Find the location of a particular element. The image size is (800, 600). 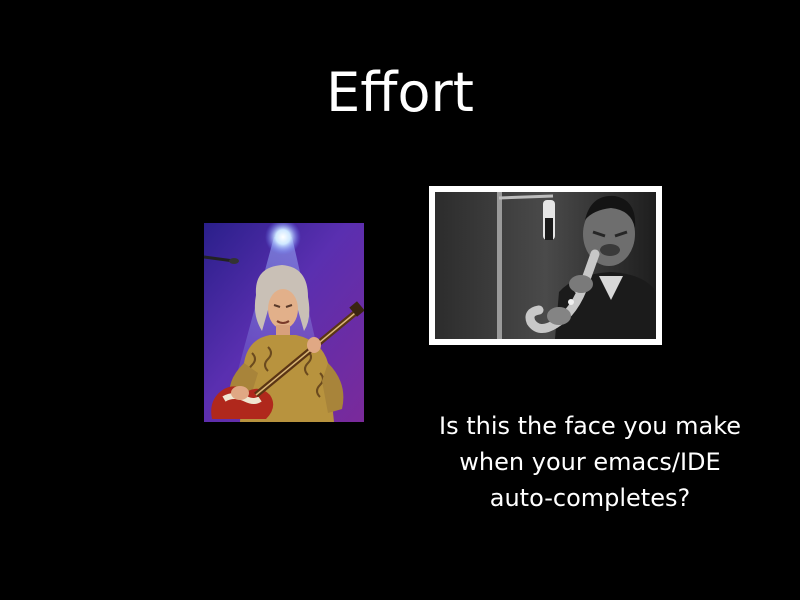

saxophonist-photo-frame is located at coordinates (545, 265).